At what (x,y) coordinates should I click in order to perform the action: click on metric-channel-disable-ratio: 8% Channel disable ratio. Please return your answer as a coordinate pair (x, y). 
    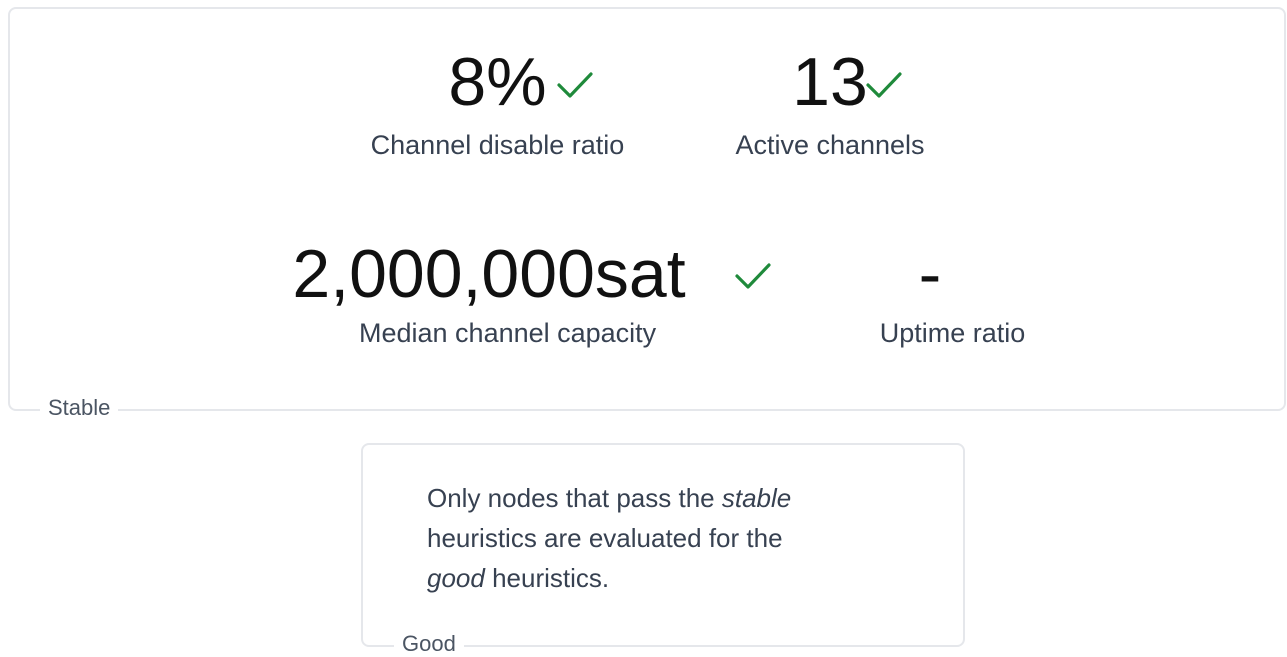
    Looking at the image, I should click on (497, 101).